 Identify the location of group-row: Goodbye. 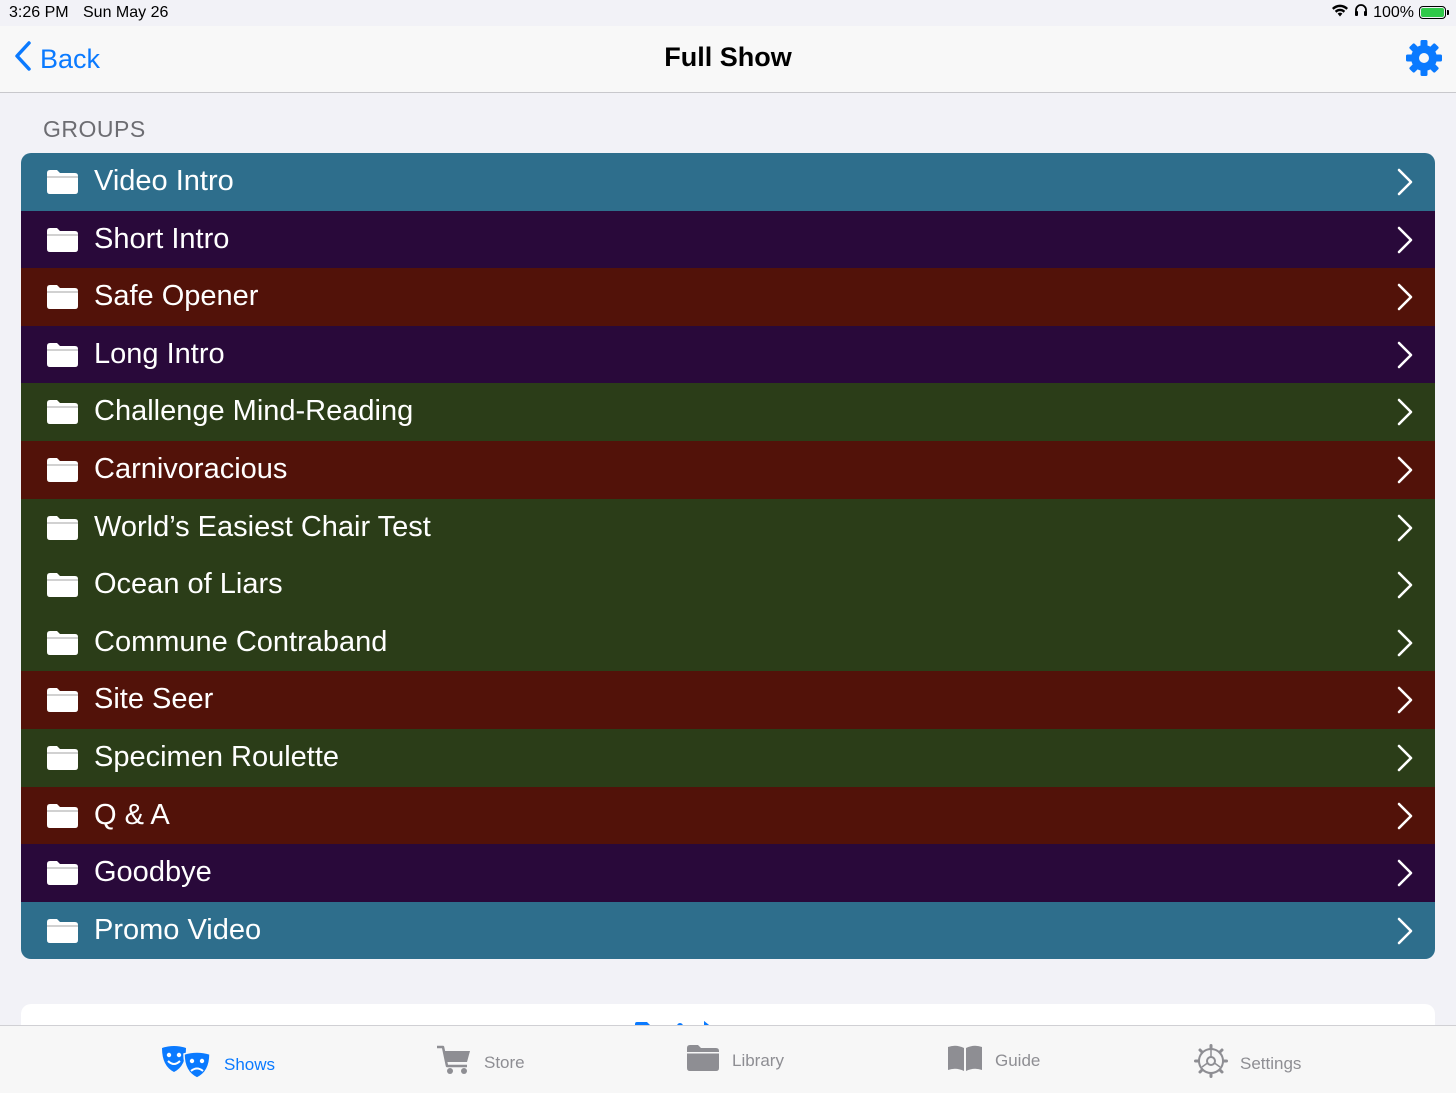
(728, 873).